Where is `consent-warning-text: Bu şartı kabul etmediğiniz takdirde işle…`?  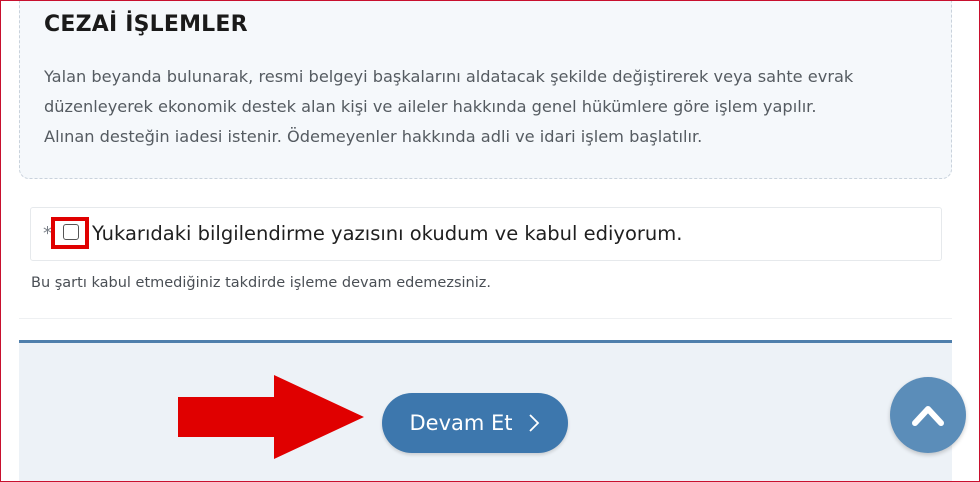 consent-warning-text: Bu şartı kabul etmediğiniz takdirde işle… is located at coordinates (261, 283).